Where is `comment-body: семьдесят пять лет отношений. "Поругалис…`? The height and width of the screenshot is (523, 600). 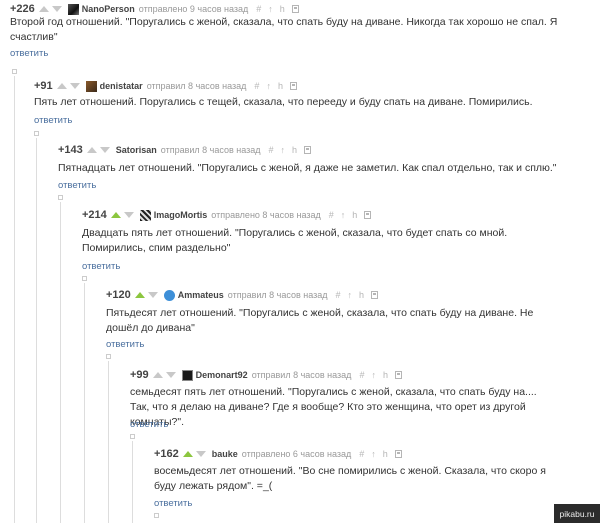
comment-body: семьдесят пять лет отношений. "Поругалис… is located at coordinates (333, 407).